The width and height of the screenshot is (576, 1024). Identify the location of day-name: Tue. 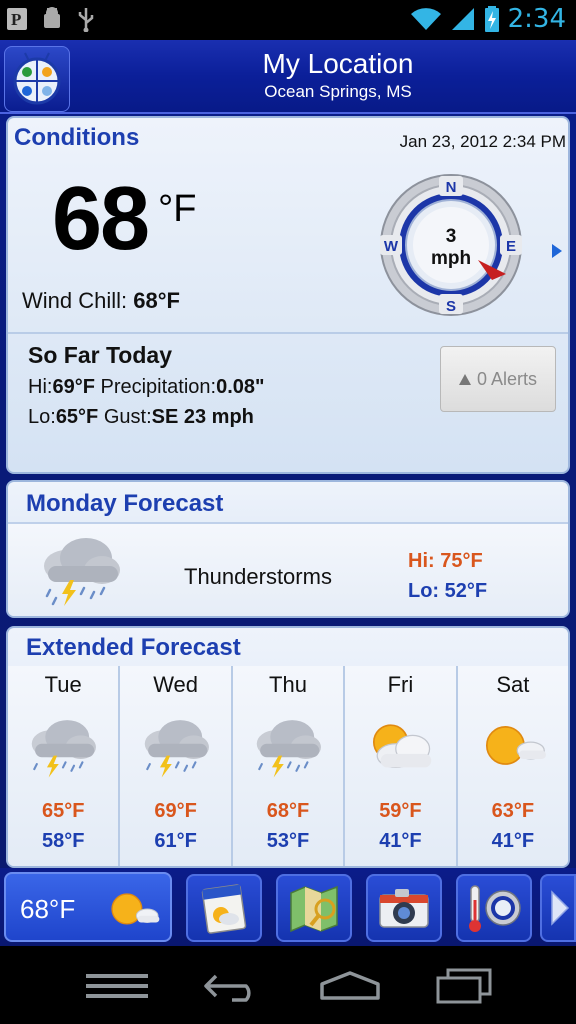
(63, 684).